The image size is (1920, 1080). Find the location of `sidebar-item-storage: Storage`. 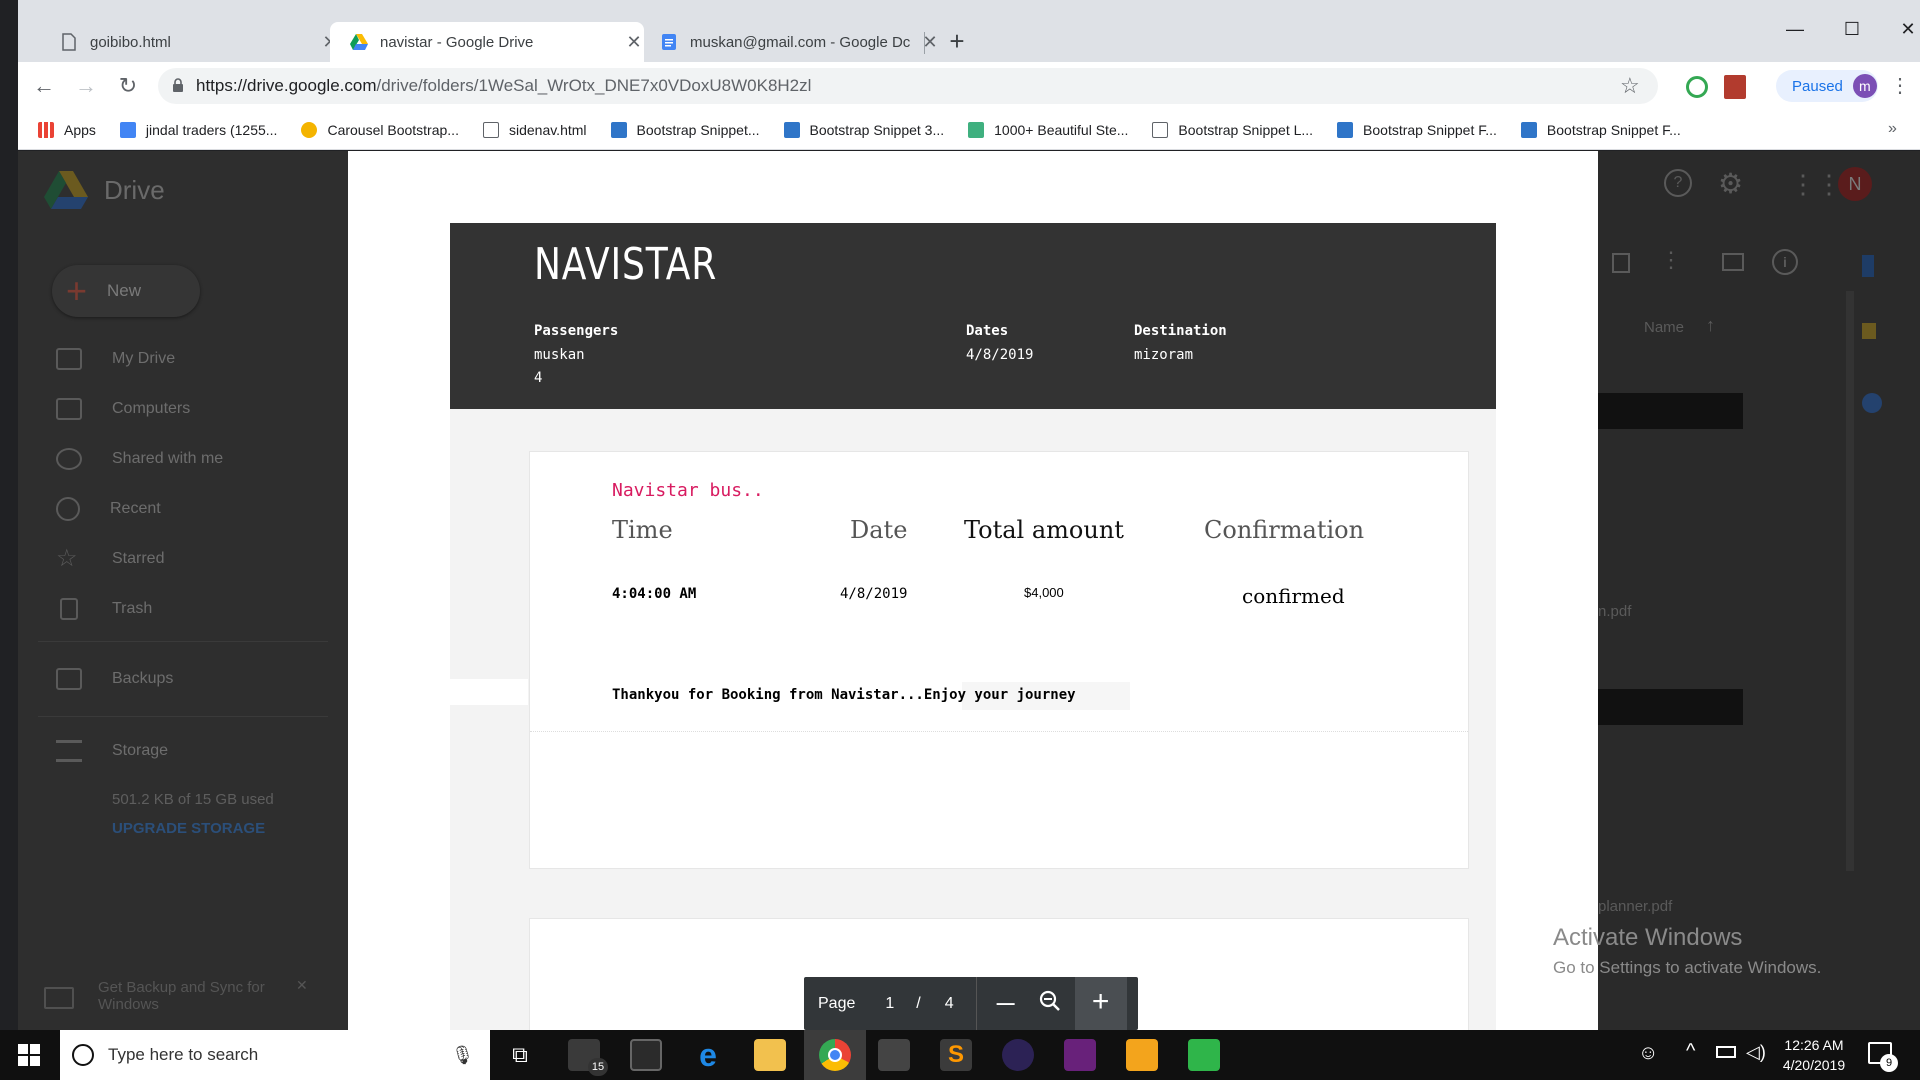

sidebar-item-storage: Storage is located at coordinates (112, 751).